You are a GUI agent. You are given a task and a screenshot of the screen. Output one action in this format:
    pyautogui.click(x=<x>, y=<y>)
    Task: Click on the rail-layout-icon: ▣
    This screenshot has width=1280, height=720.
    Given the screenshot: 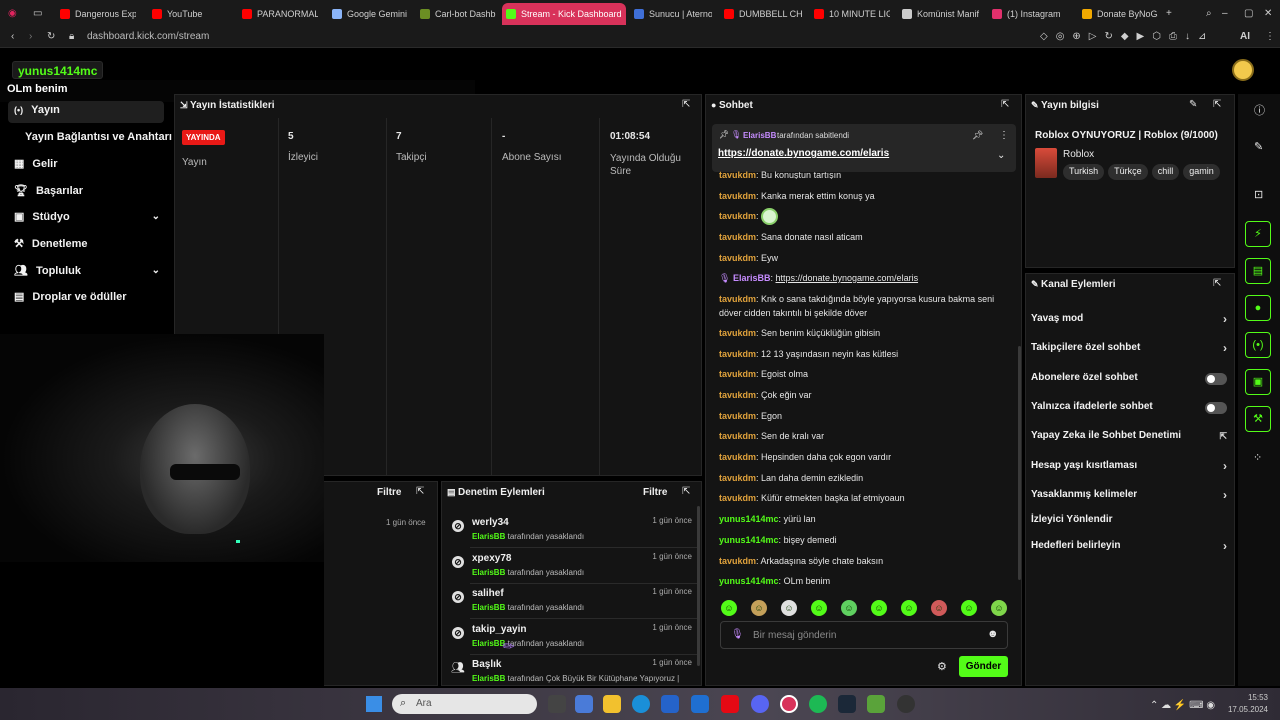 What is the action you would take?
    pyautogui.click(x=1258, y=382)
    